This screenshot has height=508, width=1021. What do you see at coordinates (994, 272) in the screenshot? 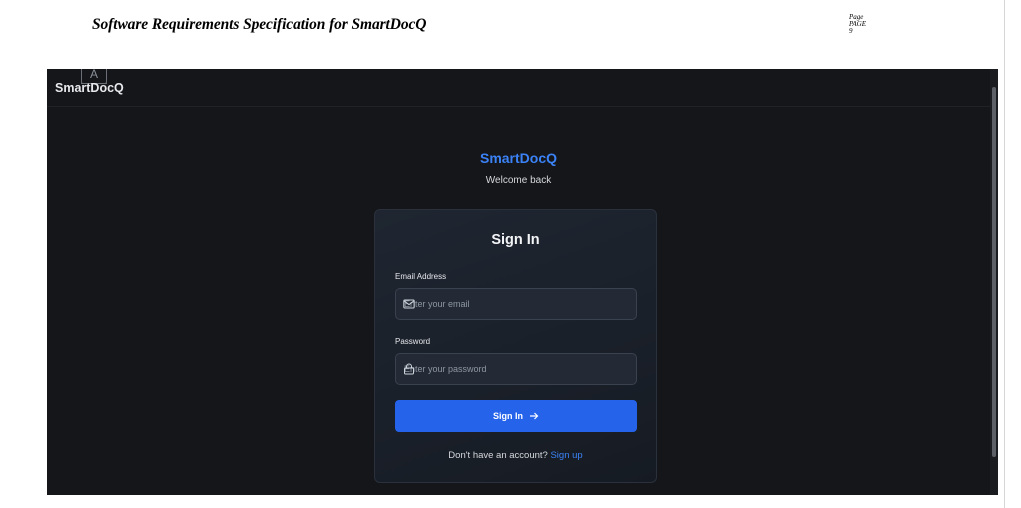
I see `scrollbar-thumb` at bounding box center [994, 272].